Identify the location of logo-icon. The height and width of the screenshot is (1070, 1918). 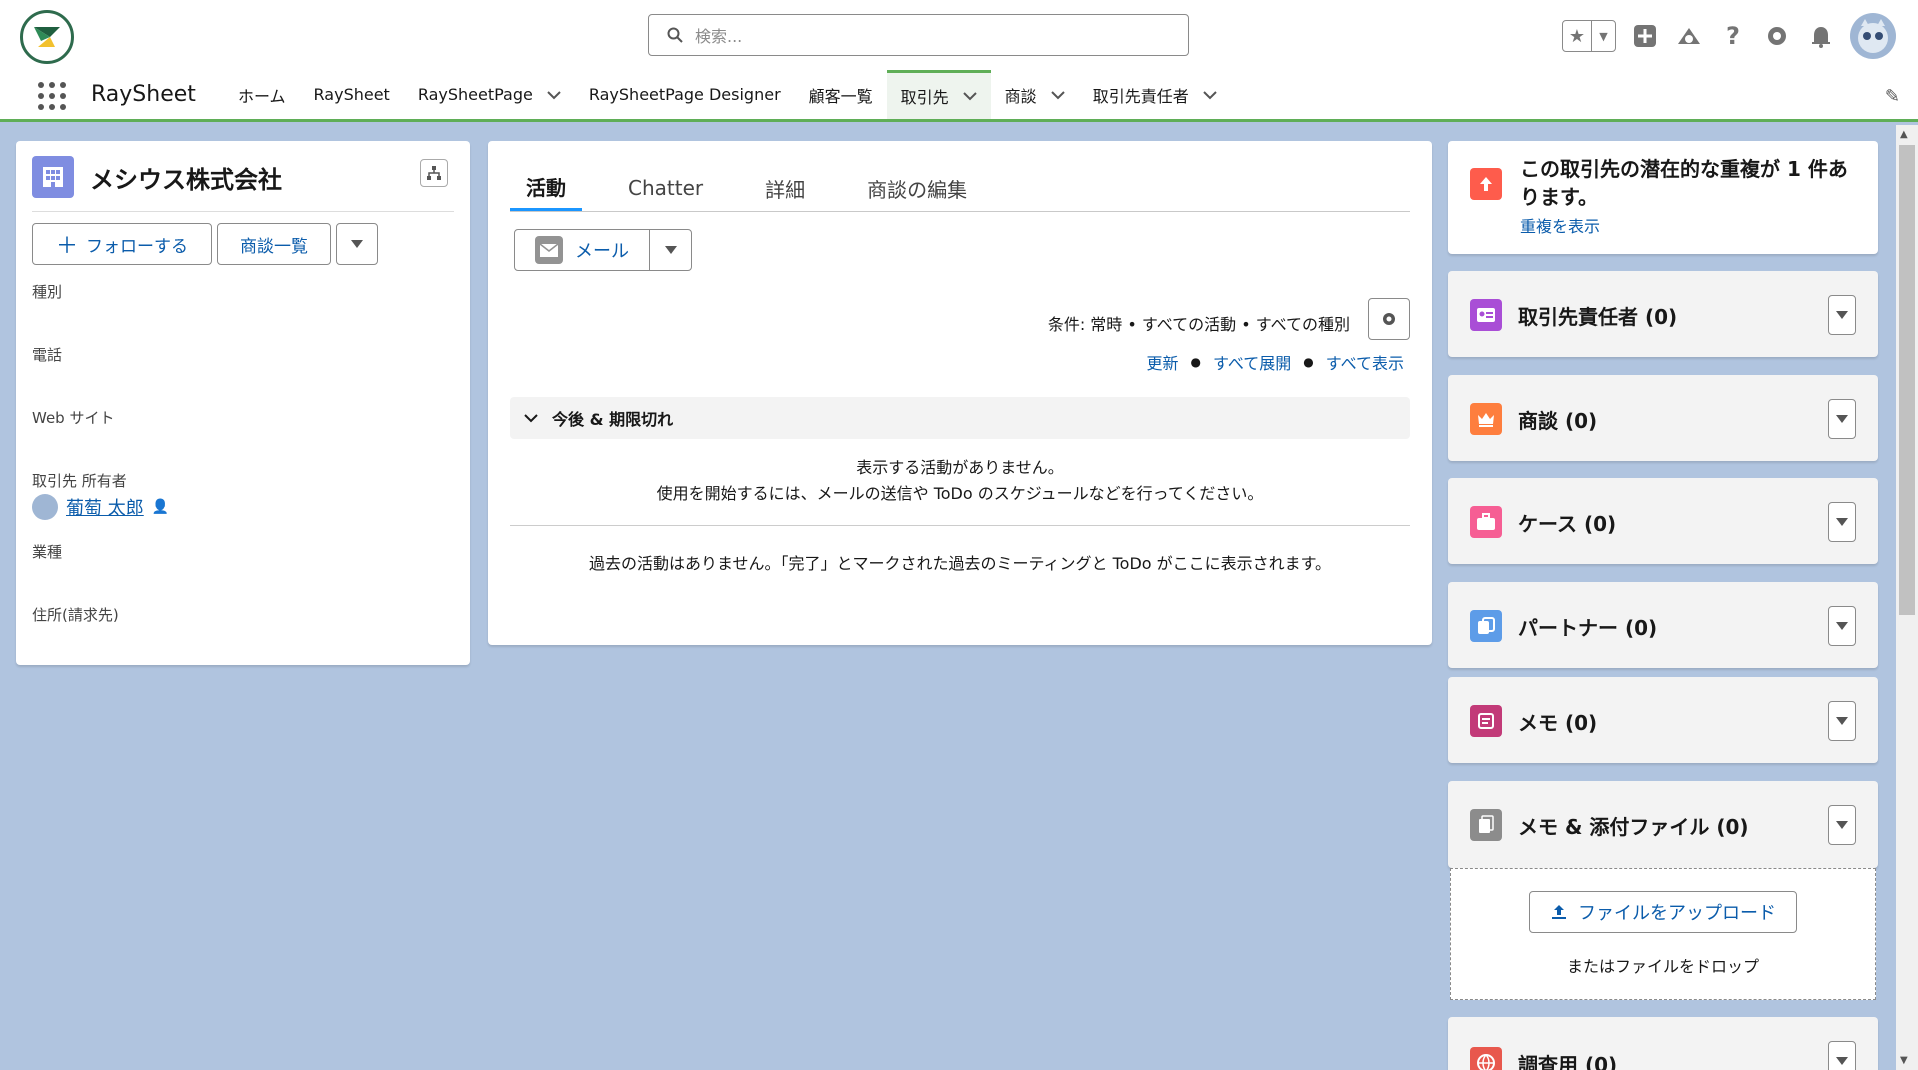
(47, 37).